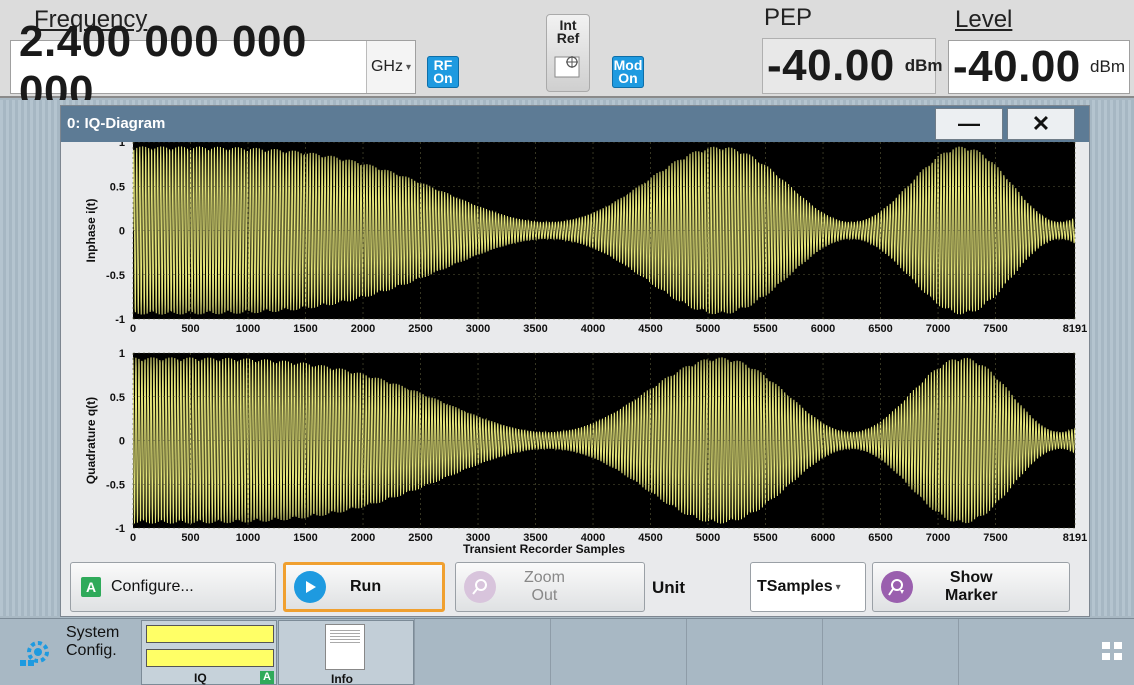  What do you see at coordinates (650, 329) in the screenshot?
I see `x-tick-label: 4500` at bounding box center [650, 329].